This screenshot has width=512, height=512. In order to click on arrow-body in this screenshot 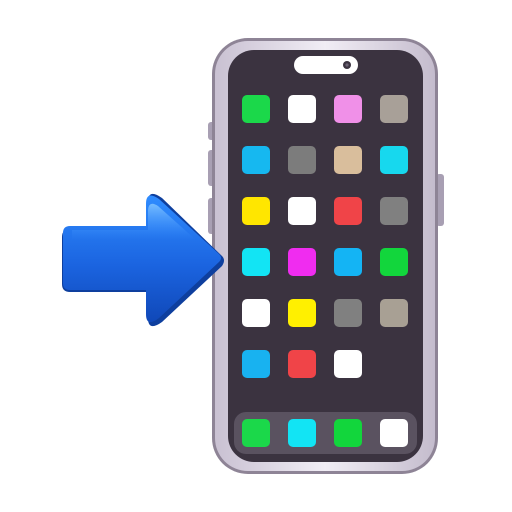, I will do `click(142, 259)`.